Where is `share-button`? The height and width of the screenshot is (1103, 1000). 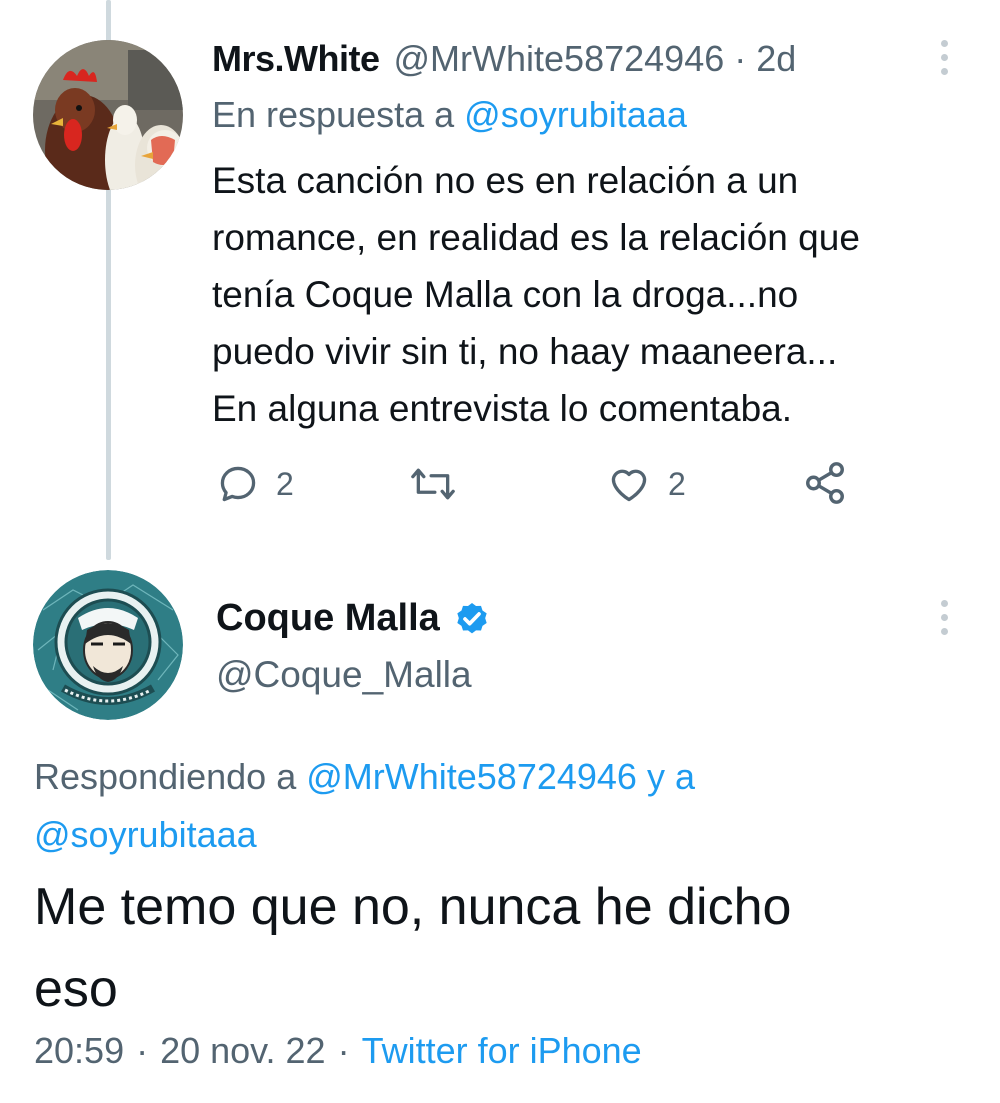 share-button is located at coordinates (825, 483).